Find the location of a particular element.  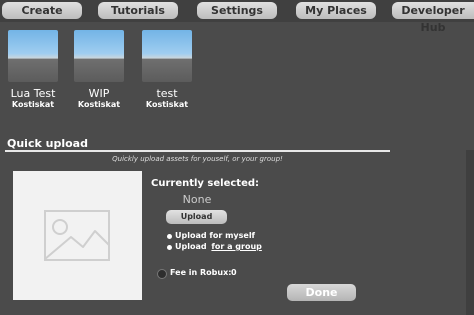

done-button: Done is located at coordinates (321, 292).